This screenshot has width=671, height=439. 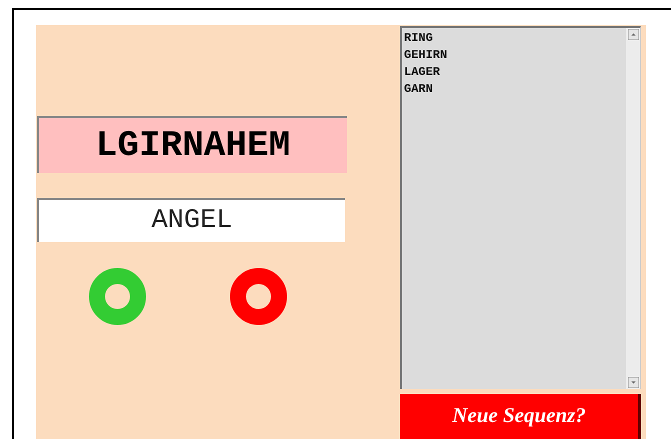 I want to click on new-sequence-button: Neue Sequenz?, so click(x=520, y=416).